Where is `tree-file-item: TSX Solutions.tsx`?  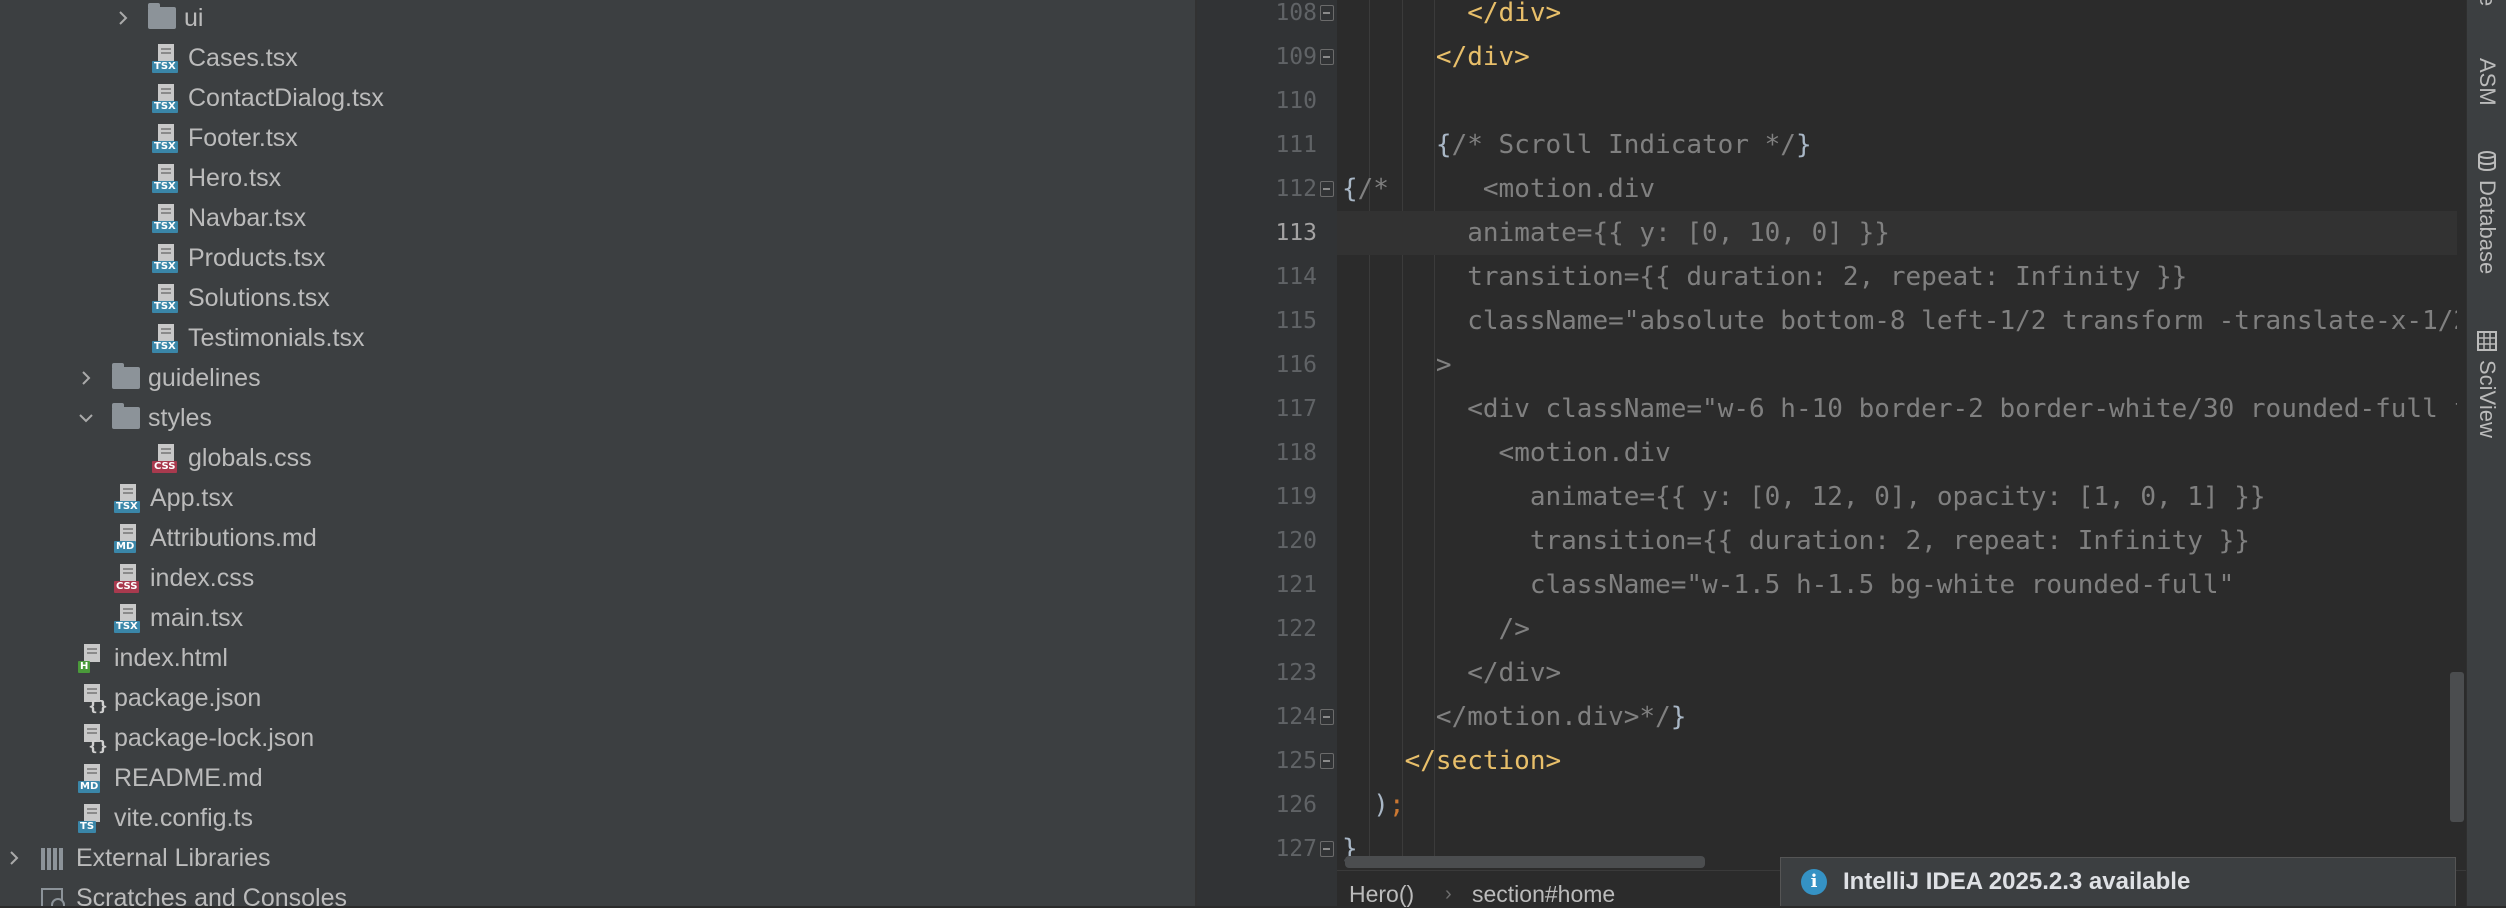
tree-file-item: TSX Solutions.tsx is located at coordinates (240, 298).